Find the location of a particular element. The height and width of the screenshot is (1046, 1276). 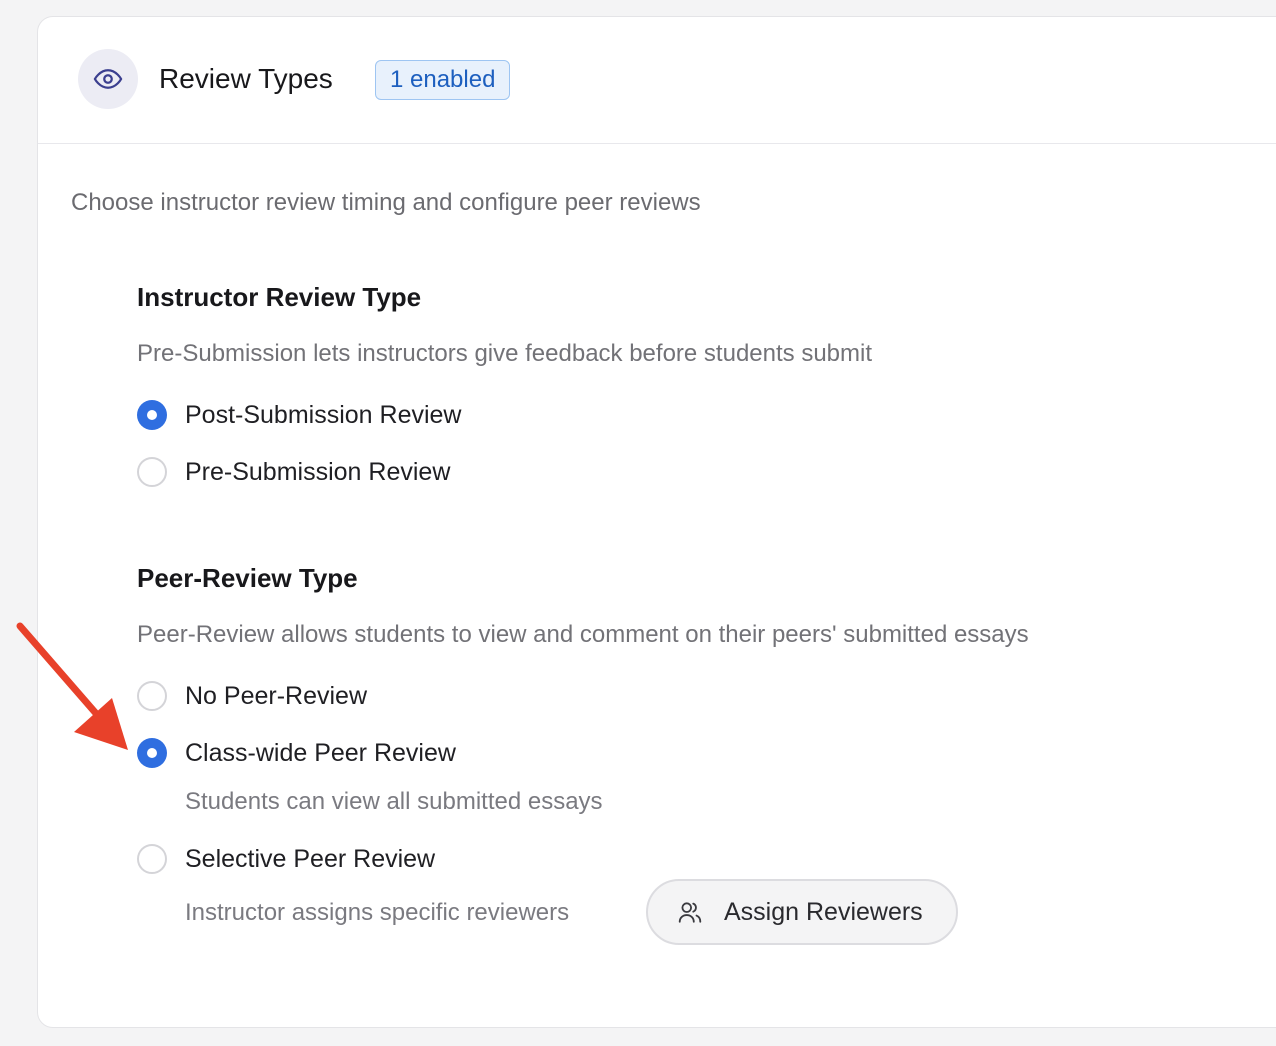

option-post-submission-review: Post-Submission Review is located at coordinates (299, 415).